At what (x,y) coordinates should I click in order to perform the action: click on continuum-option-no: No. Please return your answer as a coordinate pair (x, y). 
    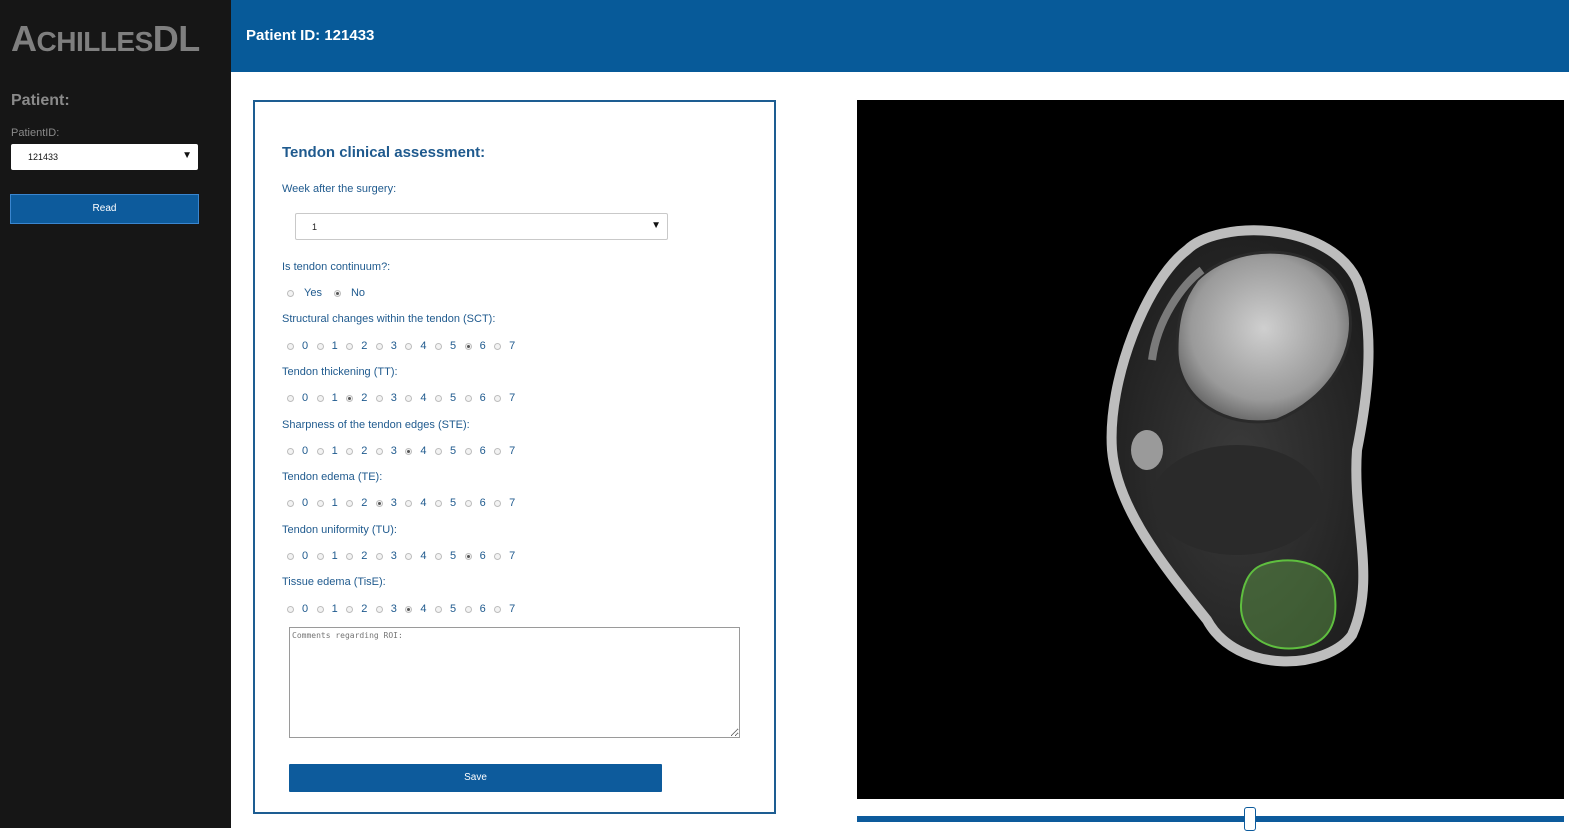
    Looking at the image, I should click on (349, 293).